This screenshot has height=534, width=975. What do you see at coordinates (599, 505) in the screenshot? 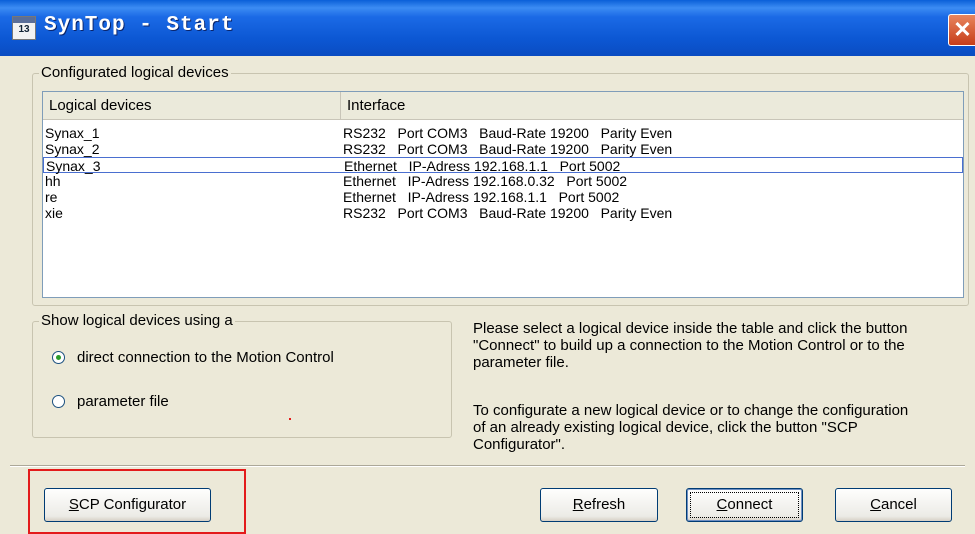
I see `refresh-button: Refresh` at bounding box center [599, 505].